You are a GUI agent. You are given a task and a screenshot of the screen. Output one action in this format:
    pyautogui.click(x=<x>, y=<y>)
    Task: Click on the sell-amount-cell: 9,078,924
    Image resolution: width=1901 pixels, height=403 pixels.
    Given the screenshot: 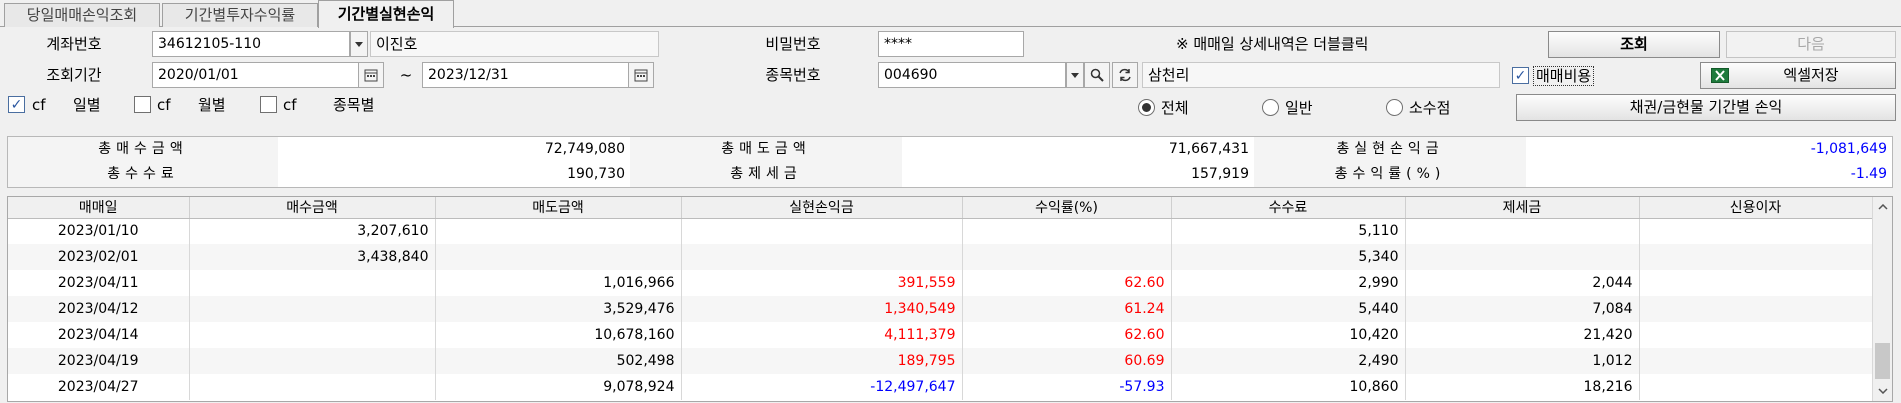 What is the action you would take?
    pyautogui.click(x=558, y=387)
    